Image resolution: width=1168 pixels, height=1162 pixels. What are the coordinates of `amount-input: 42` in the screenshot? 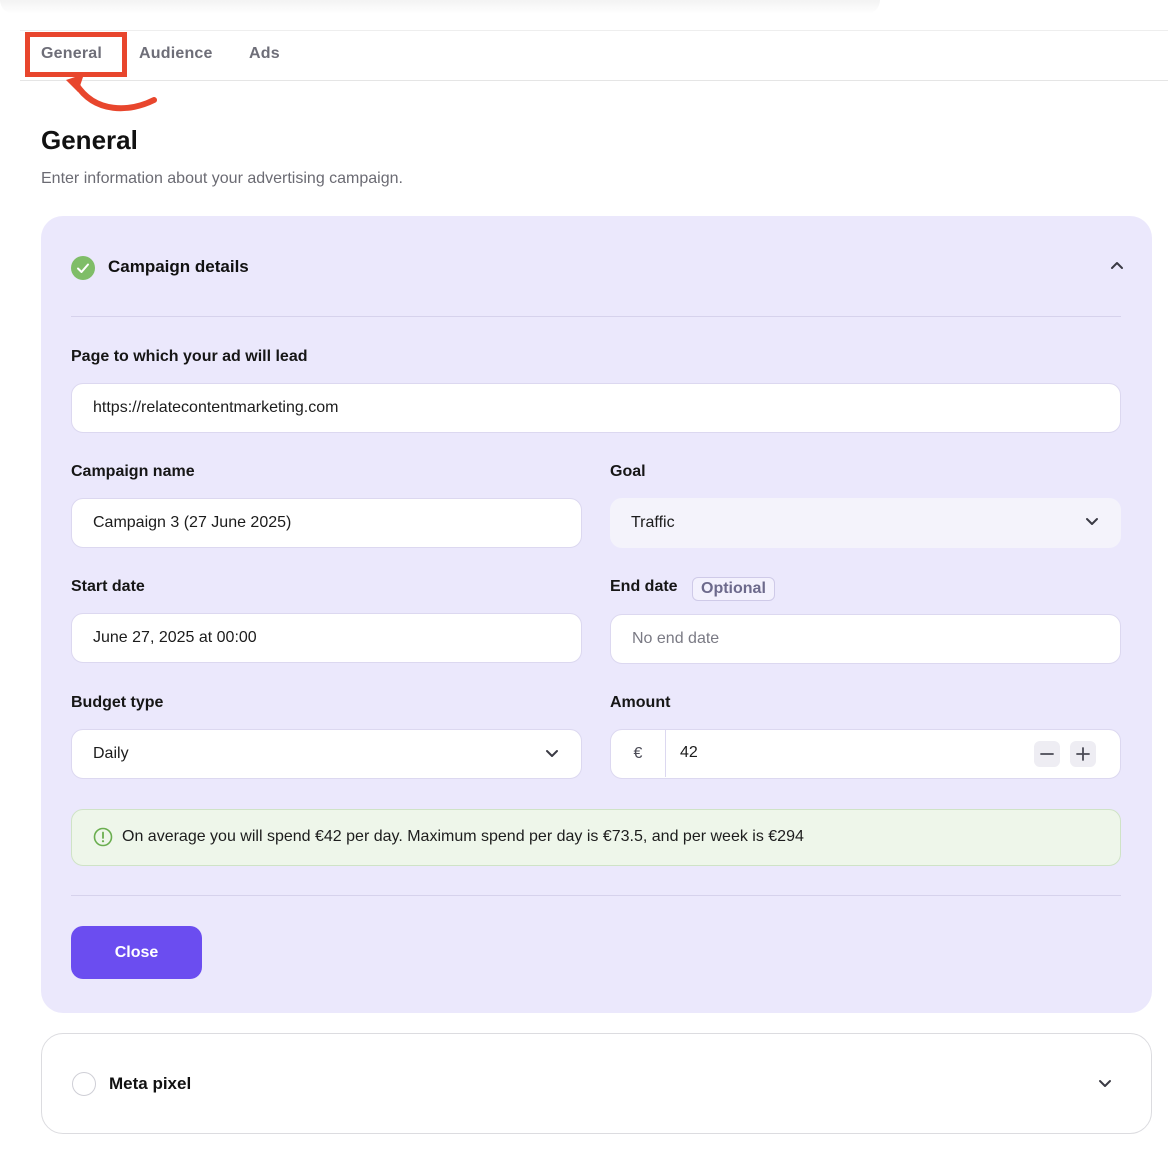 It's located at (689, 753).